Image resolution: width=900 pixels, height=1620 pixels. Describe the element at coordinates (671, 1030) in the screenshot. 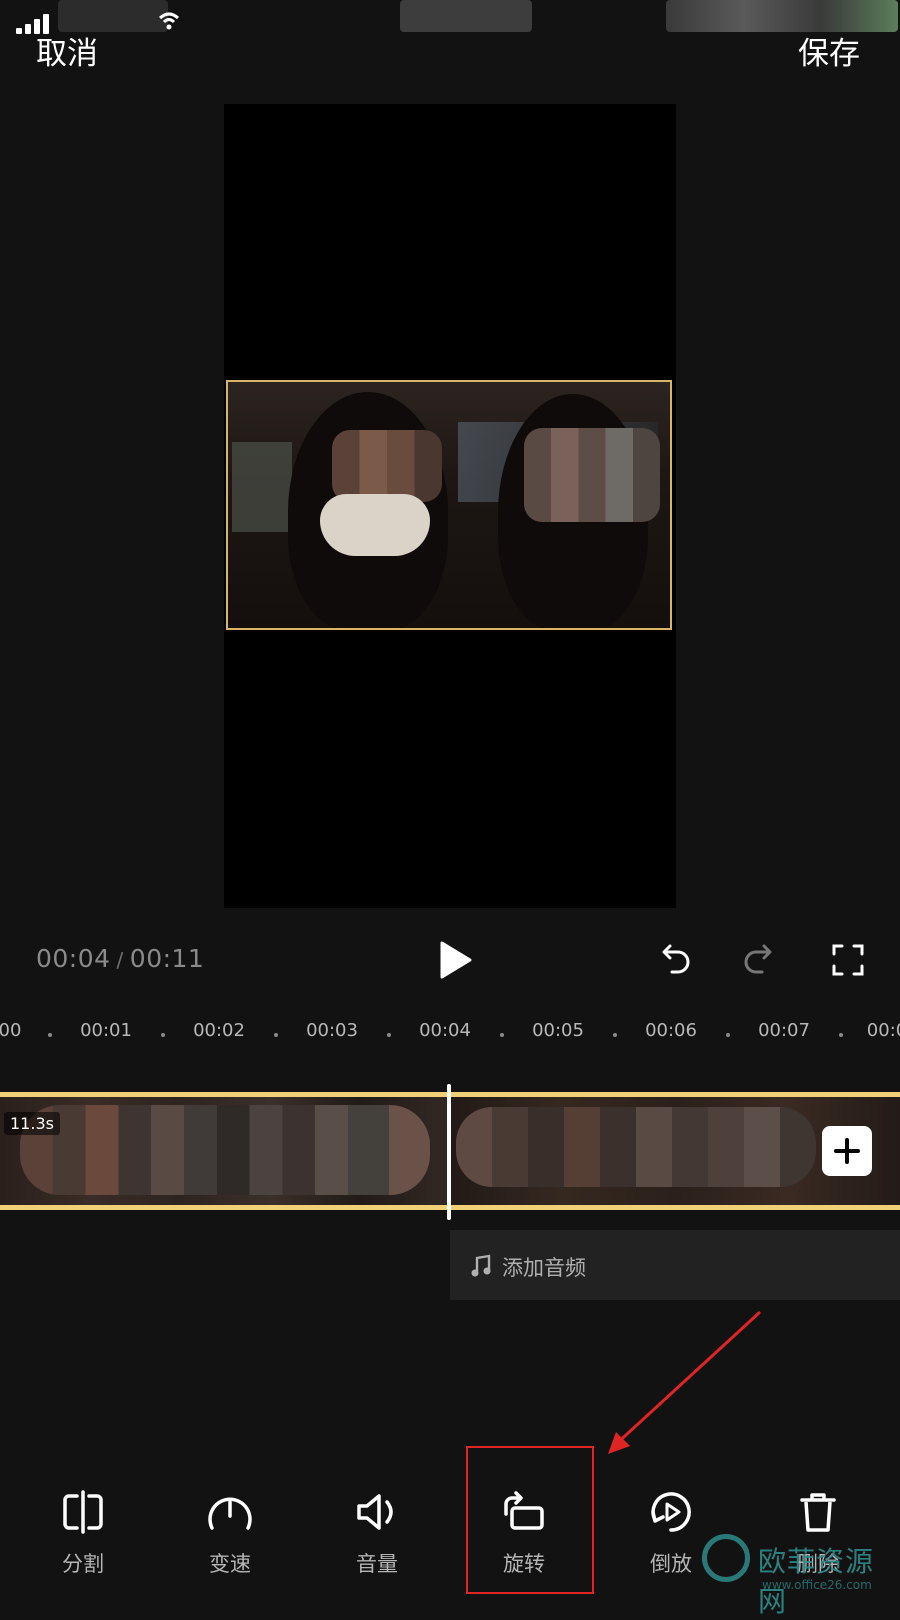

I see `ruler-tick: 00:06` at that location.